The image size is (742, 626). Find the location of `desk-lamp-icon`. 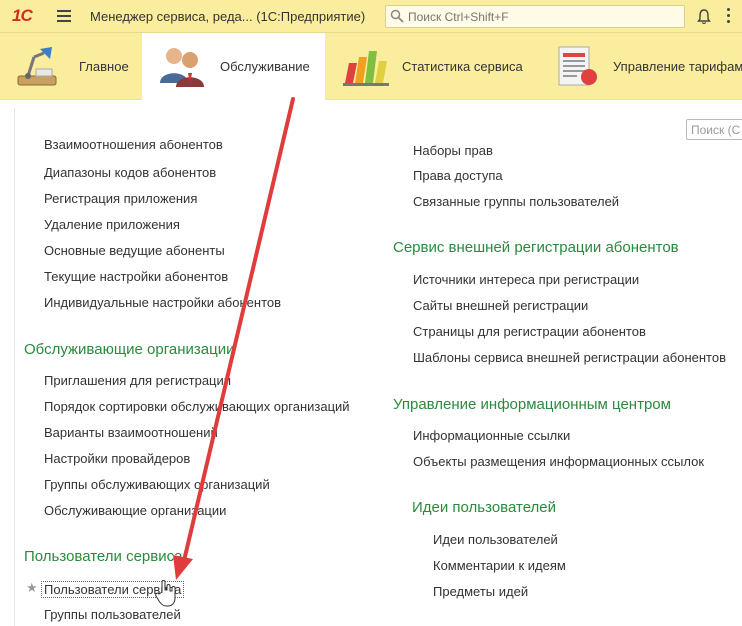

desk-lamp-icon is located at coordinates (37, 66).